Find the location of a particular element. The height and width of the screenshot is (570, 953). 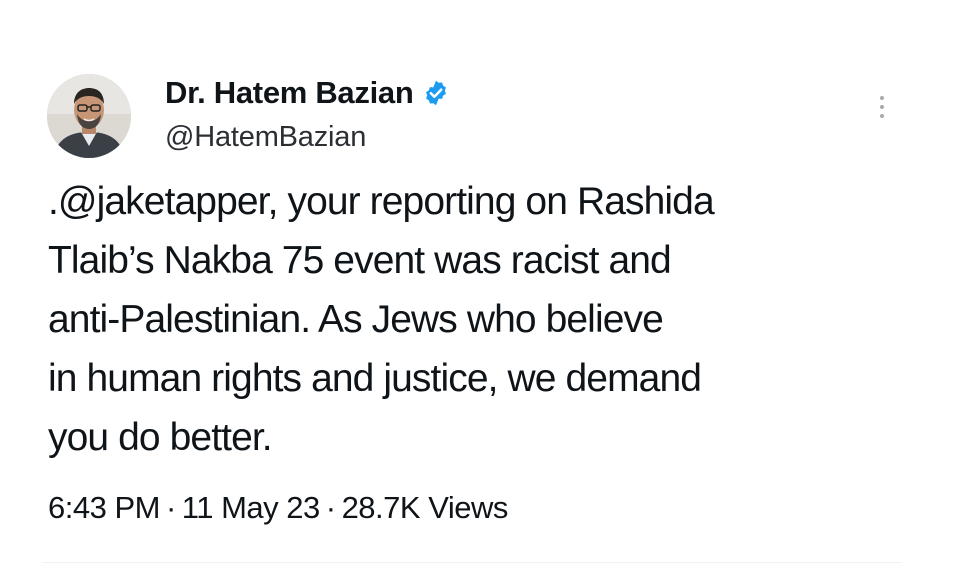

tweet-date: 11 May 23 is located at coordinates (251, 507).